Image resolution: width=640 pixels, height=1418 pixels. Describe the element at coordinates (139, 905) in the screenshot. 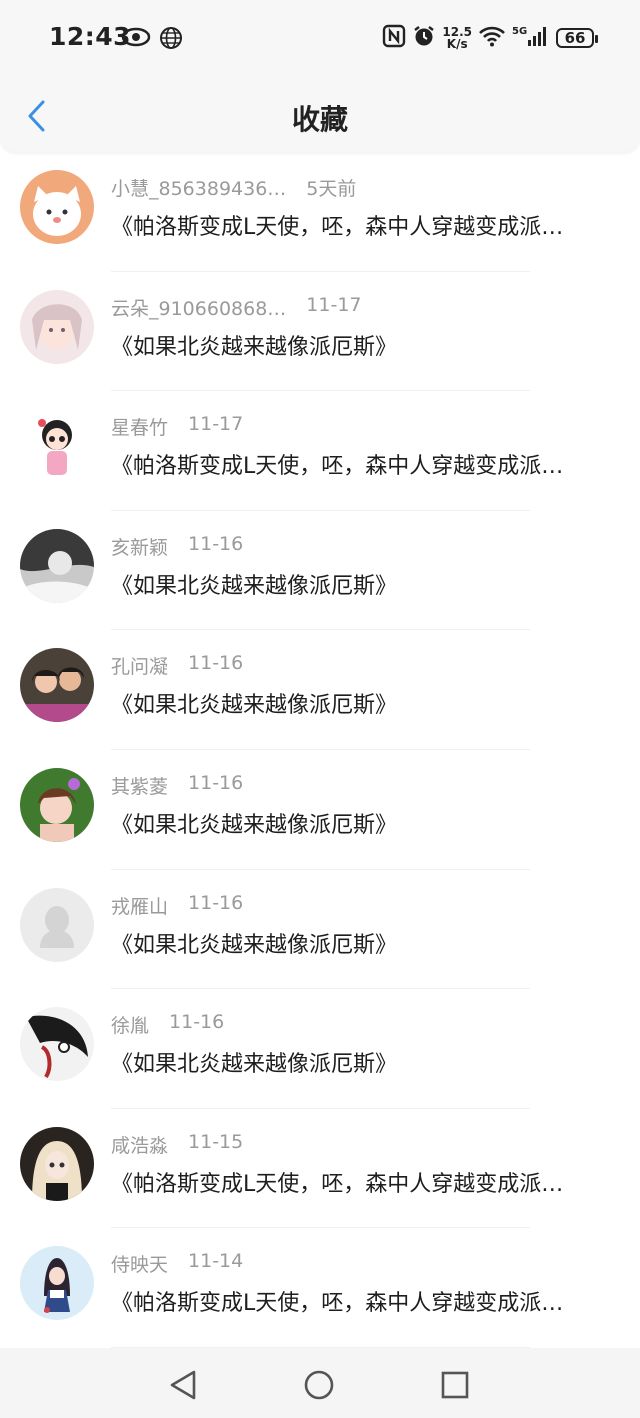

I see `user-name: 戎雁山` at that location.